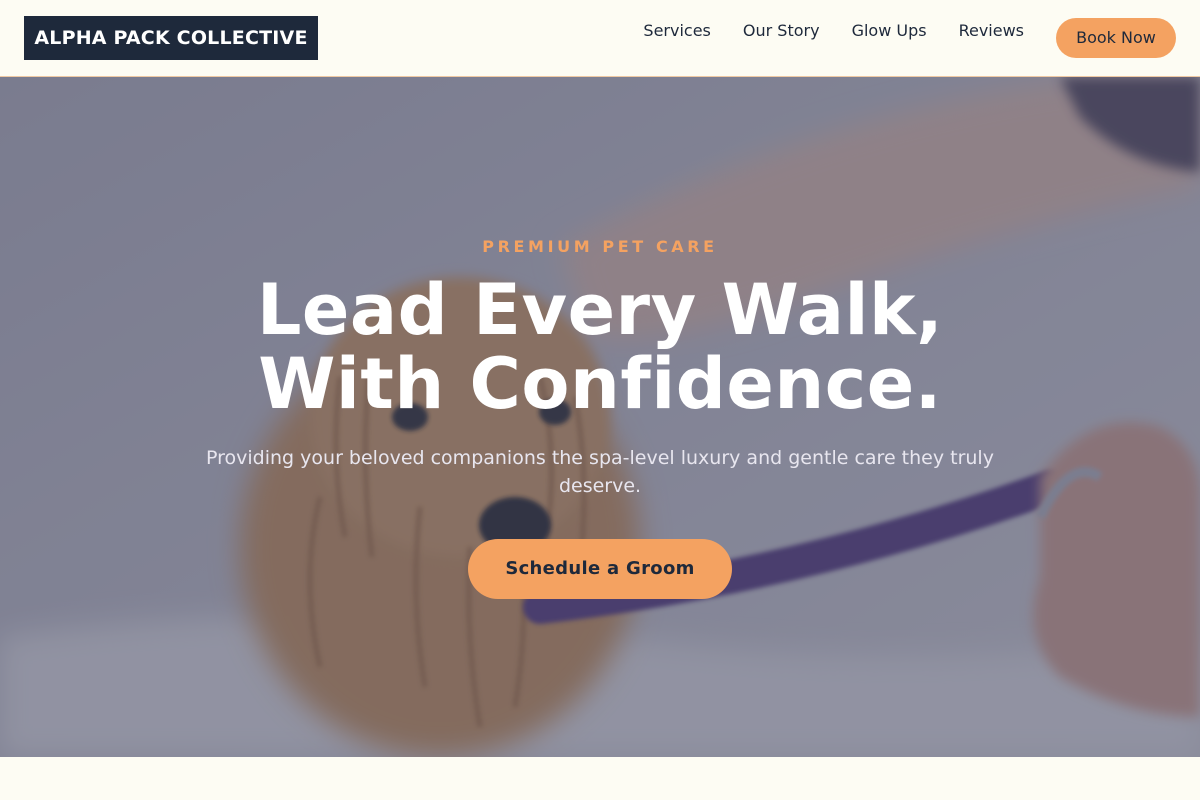  What do you see at coordinates (171, 38) in the screenshot?
I see `brand-logo: ALPHA PACK COLLECTIVE` at bounding box center [171, 38].